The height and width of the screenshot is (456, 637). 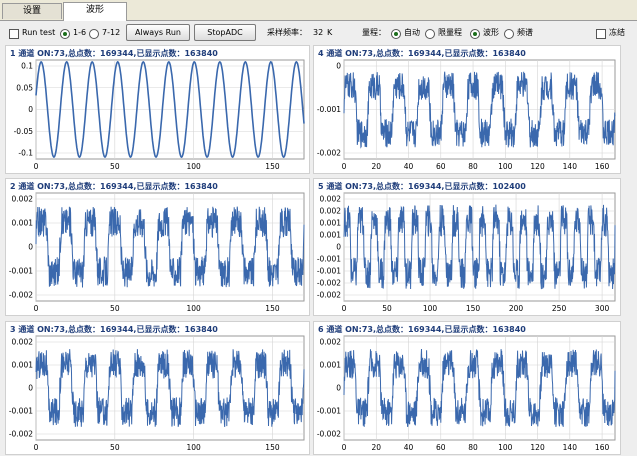 I want to click on range-label: 量程：, so click(x=374, y=32).